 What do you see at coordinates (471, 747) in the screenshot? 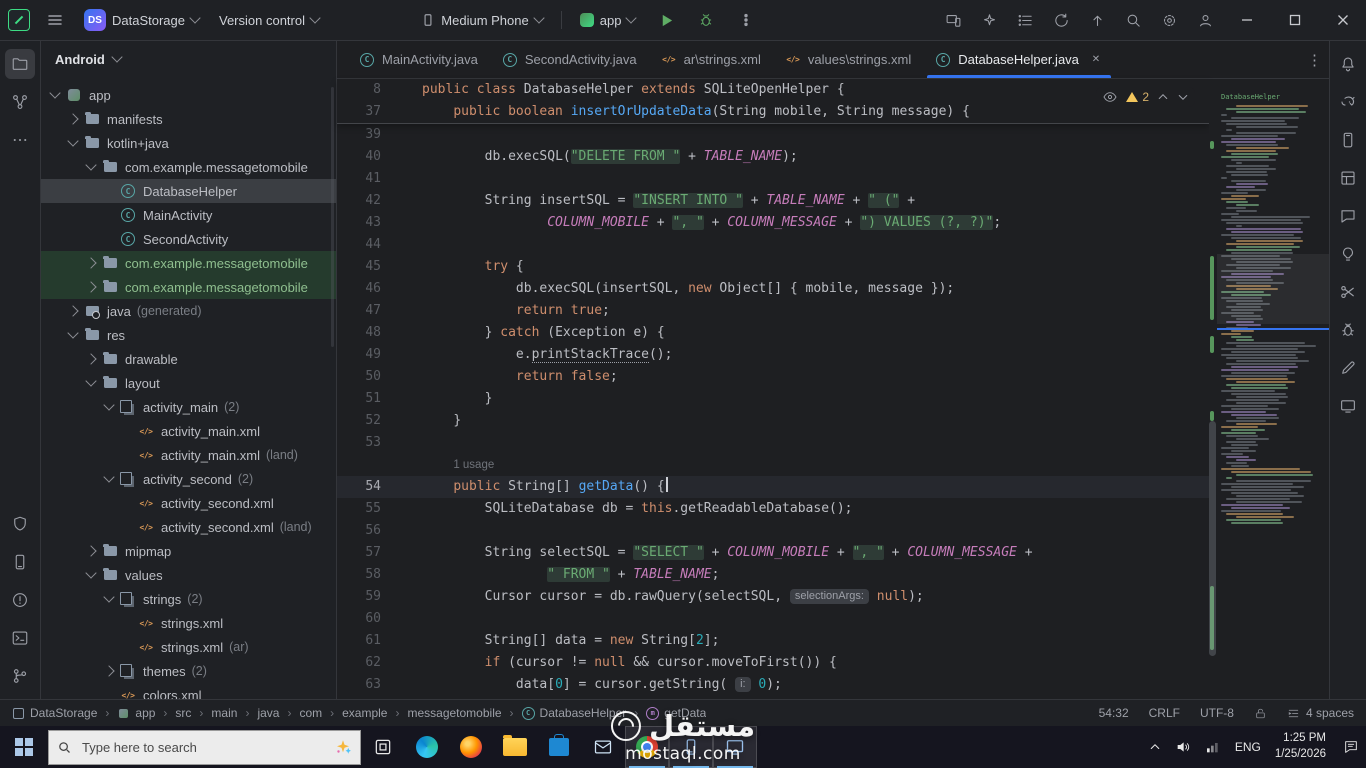
I see `firefox-button` at bounding box center [471, 747].